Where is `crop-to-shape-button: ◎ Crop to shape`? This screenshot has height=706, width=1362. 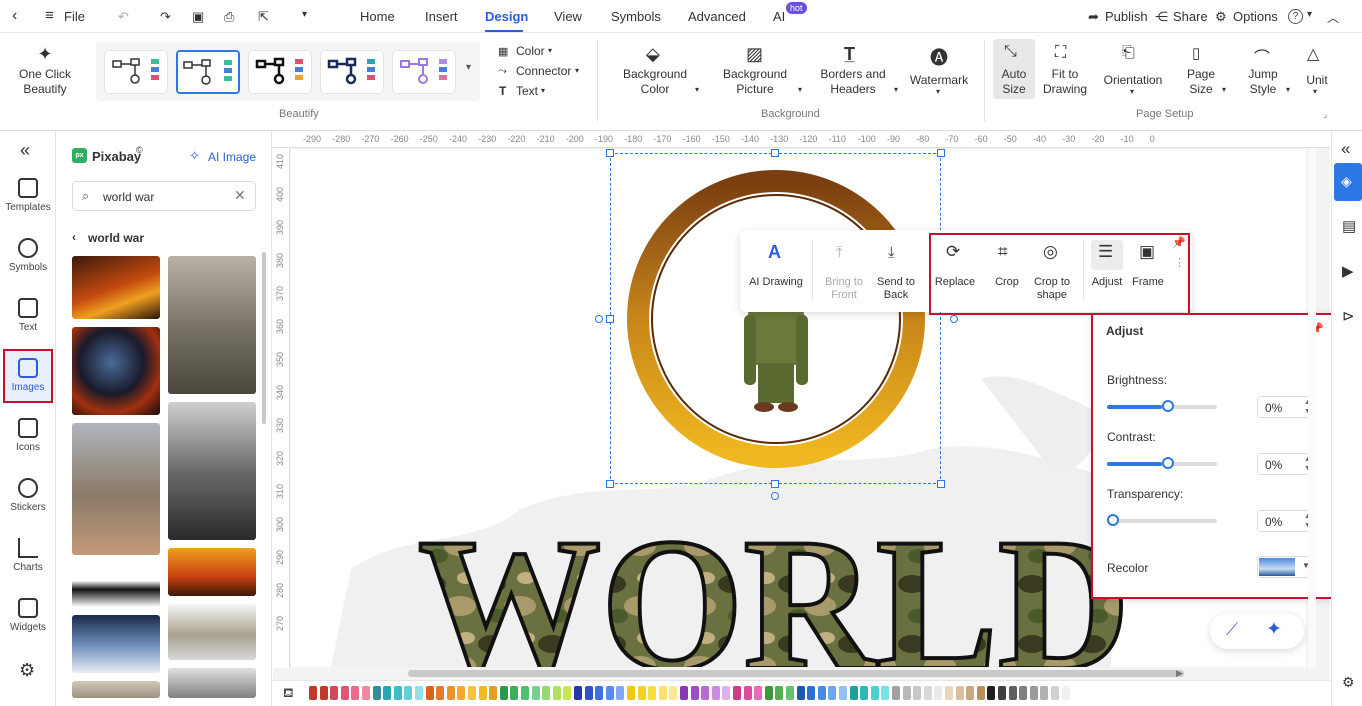 crop-to-shape-button: ◎ Crop to shape is located at coordinates (1052, 271).